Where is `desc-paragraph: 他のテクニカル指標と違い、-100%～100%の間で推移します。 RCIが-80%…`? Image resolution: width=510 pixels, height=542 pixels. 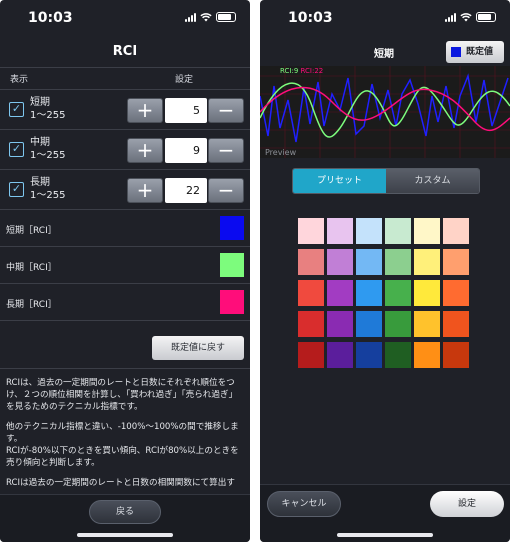 desc-paragraph: 他のテクニカル指標と違い、-100%～100%の間で推移します。 RCIが-80%… is located at coordinates (125, 445).